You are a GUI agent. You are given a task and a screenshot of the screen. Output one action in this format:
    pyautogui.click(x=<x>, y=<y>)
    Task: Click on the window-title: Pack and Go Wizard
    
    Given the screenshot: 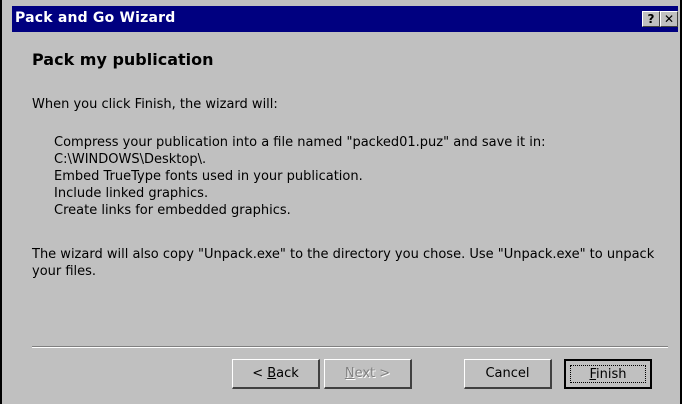 What is the action you would take?
    pyautogui.click(x=95, y=18)
    